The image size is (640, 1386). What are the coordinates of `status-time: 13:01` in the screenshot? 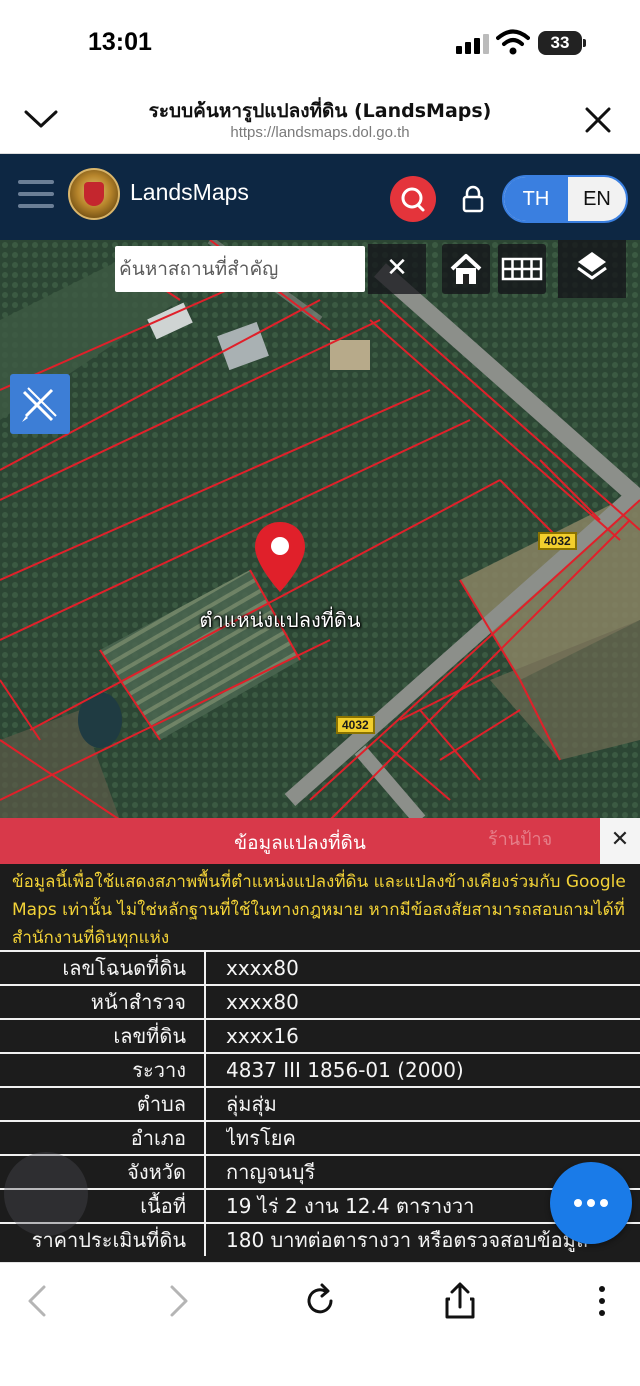 It's located at (120, 42).